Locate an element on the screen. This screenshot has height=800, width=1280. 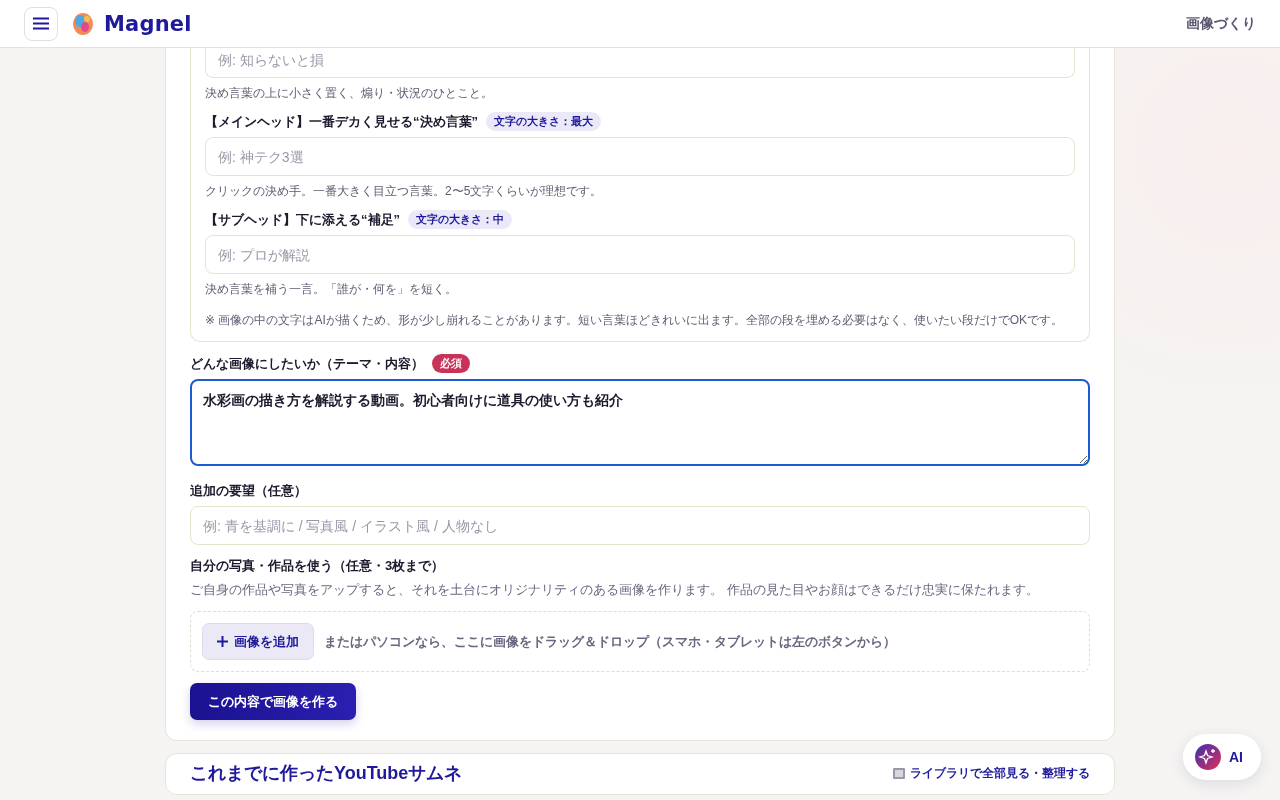
theme-textarea: 水彩画の描き方を解説する動画。初心者向けに道具の使い方も紹介 is located at coordinates (640, 422).